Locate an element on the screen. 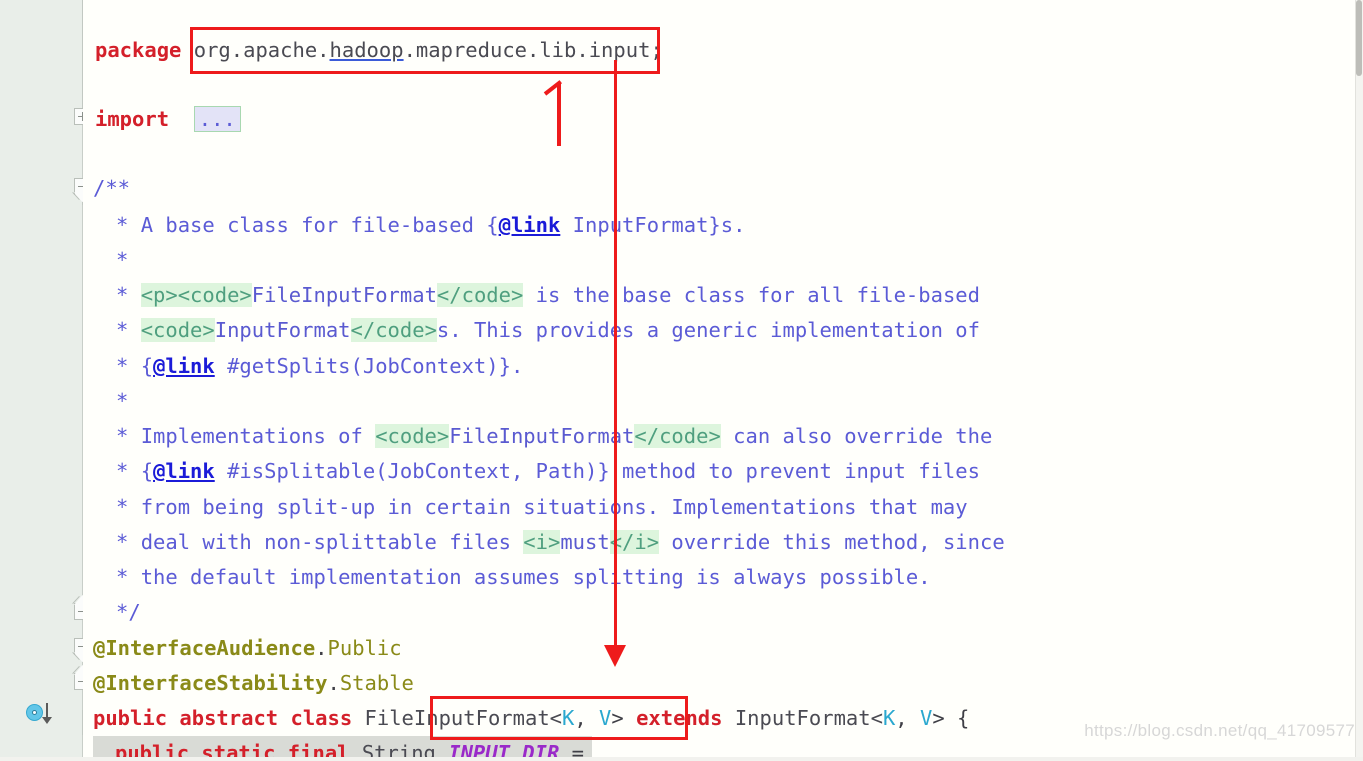 The height and width of the screenshot is (761, 1363). javadoc-text: InputFormat}s. is located at coordinates (653, 225).